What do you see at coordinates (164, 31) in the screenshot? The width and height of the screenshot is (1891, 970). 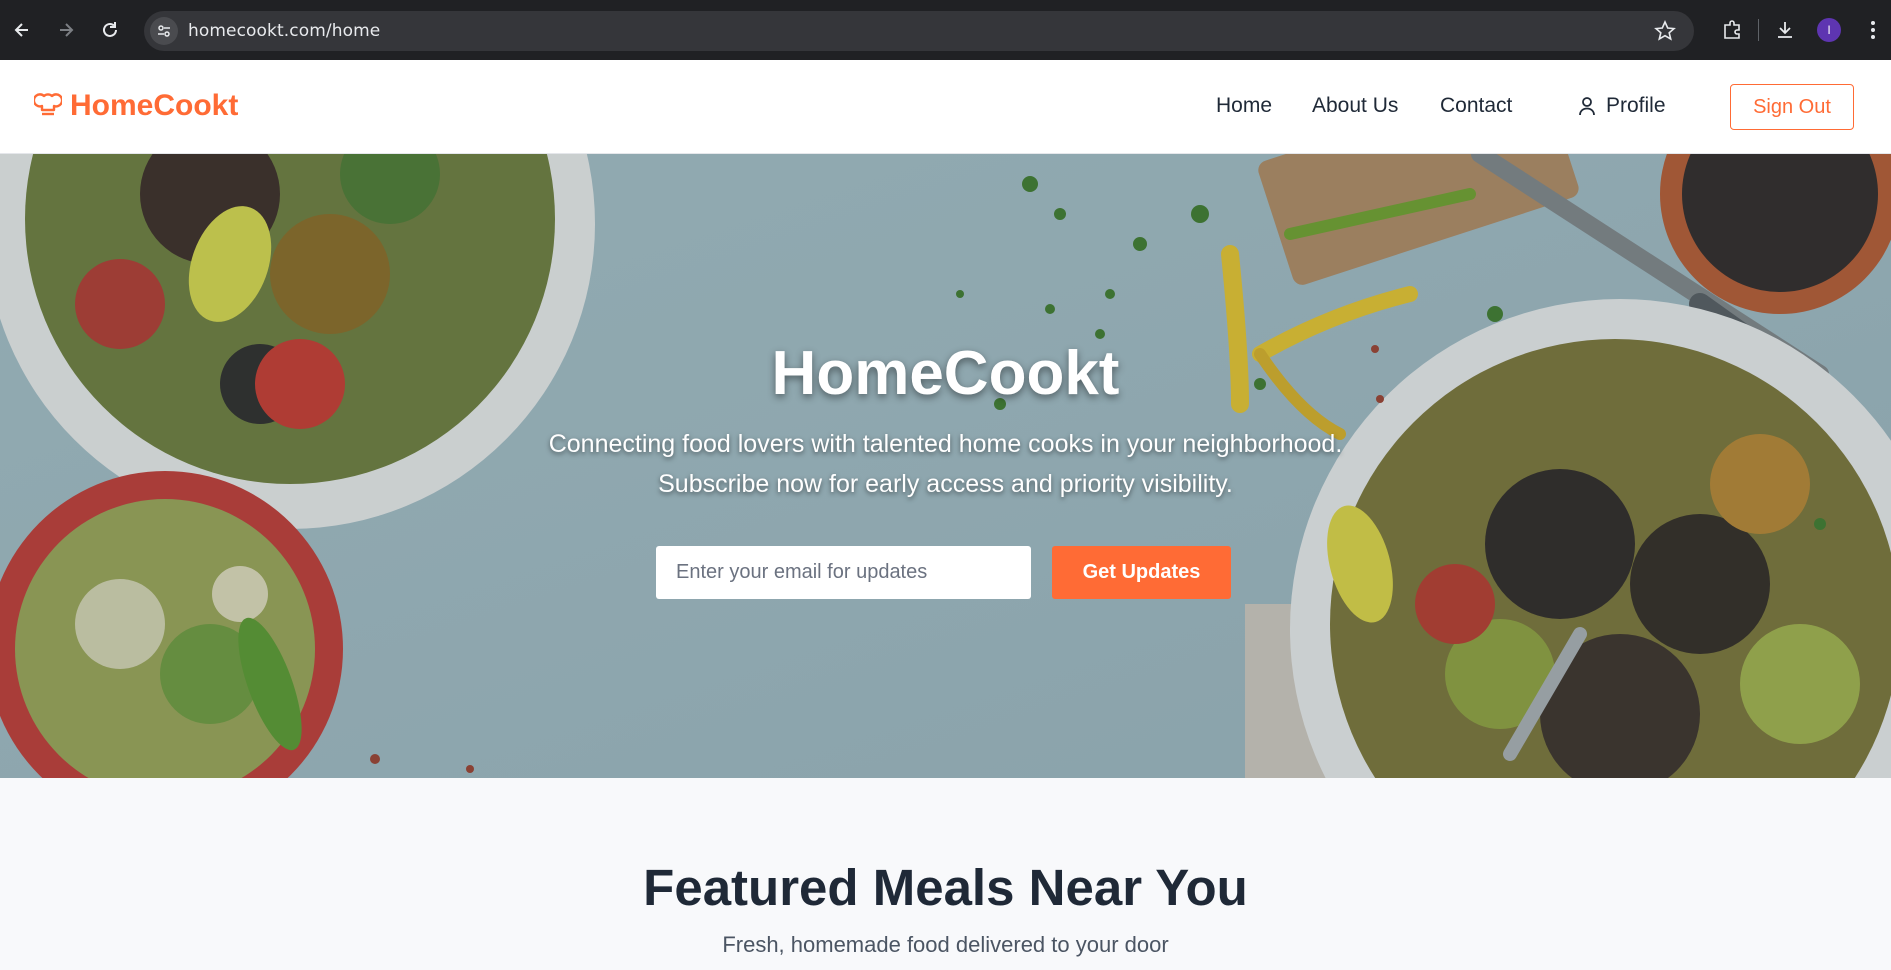 I see `site-settings-icon` at bounding box center [164, 31].